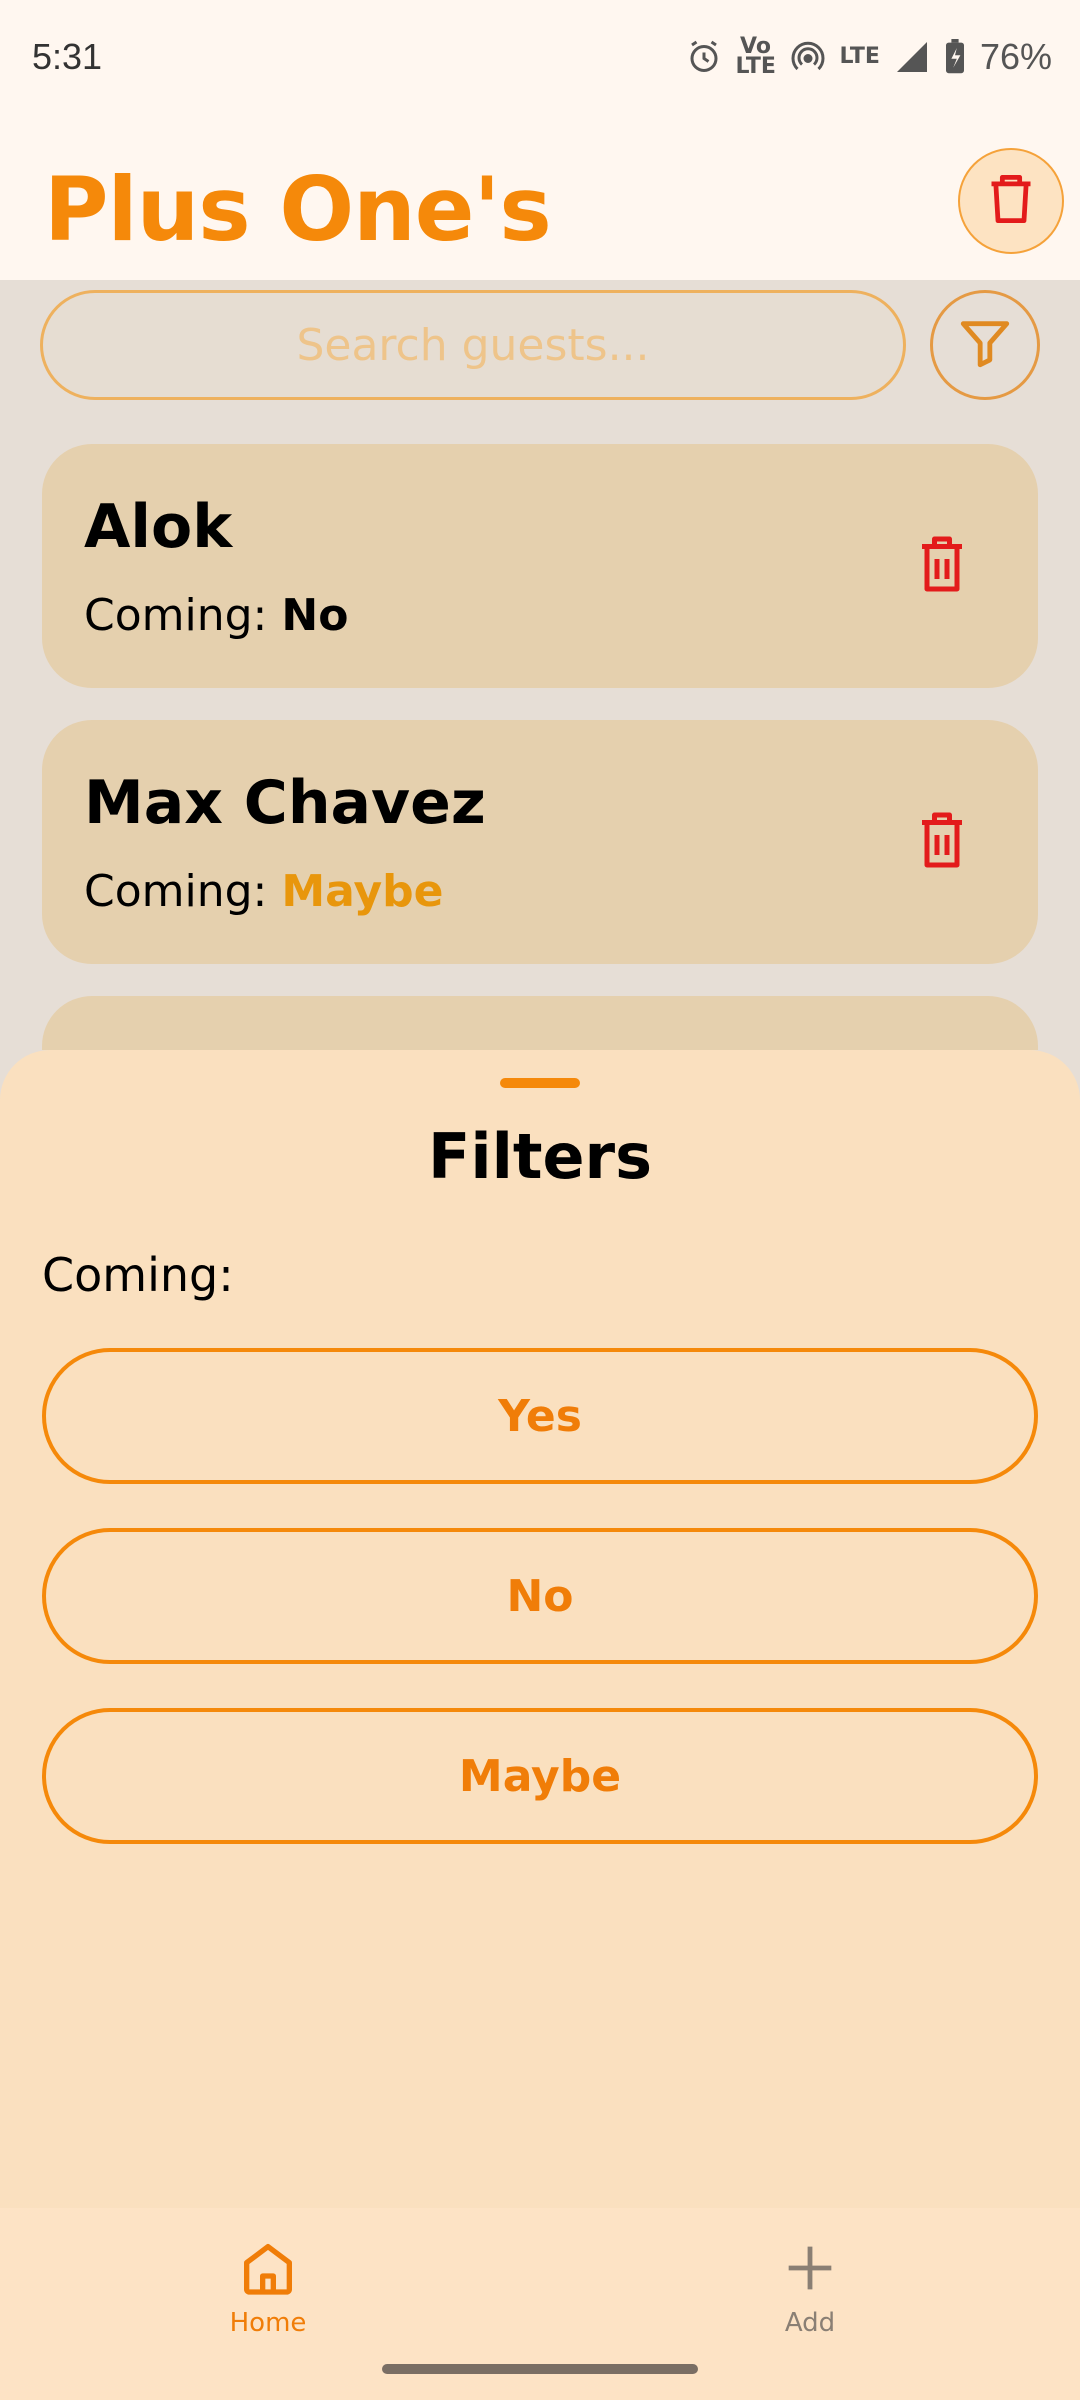  Describe the element at coordinates (755, 56) in the screenshot. I see `volte-icon: Vo LTE` at that location.